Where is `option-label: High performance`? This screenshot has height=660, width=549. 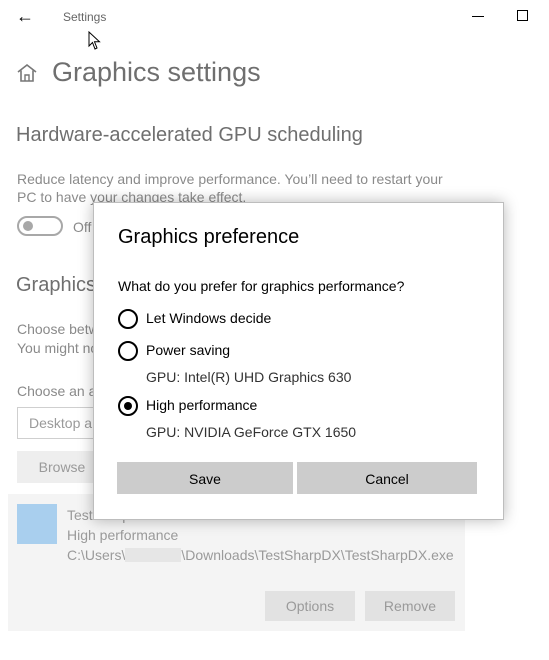
option-label: High performance is located at coordinates (202, 405).